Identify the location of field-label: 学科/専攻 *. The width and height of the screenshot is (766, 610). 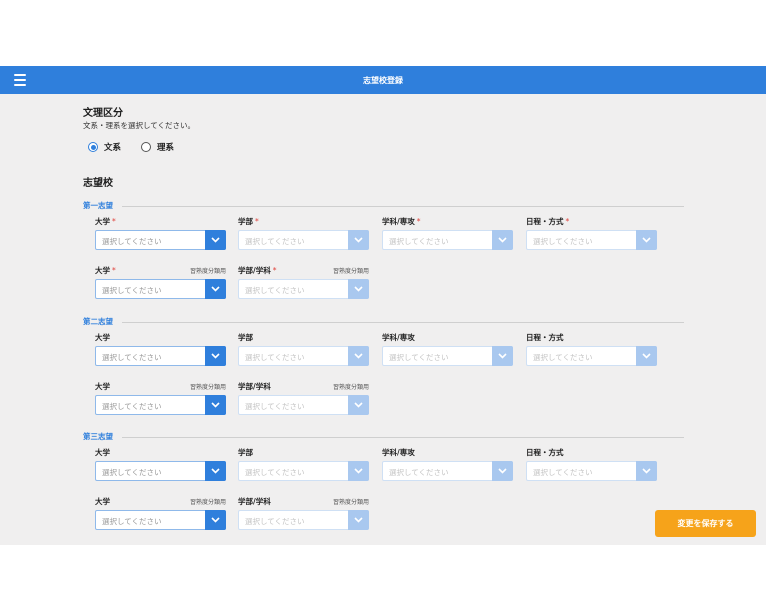
(447, 221).